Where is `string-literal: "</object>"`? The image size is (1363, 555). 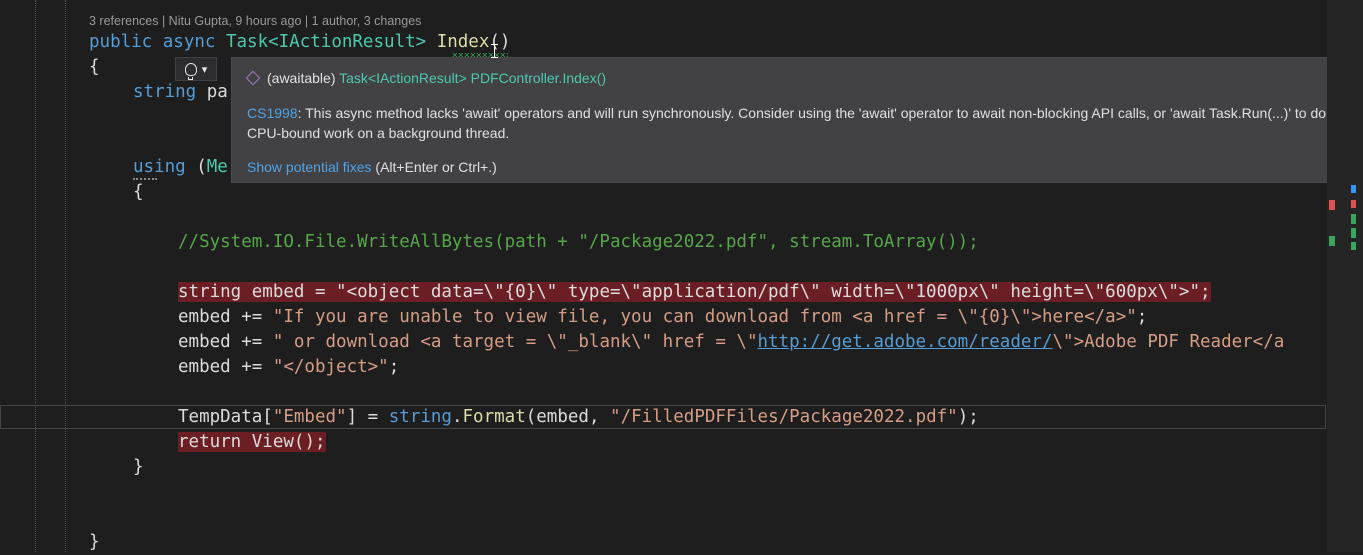
string-literal: "</object>" is located at coordinates (330, 367).